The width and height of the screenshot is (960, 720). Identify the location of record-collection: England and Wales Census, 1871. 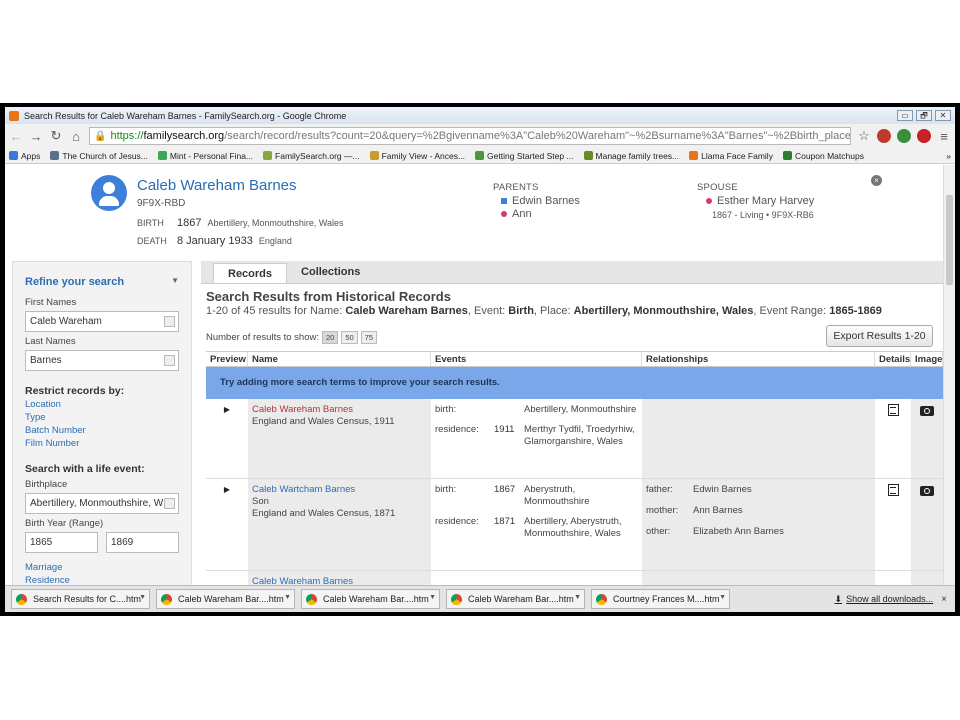
(324, 513).